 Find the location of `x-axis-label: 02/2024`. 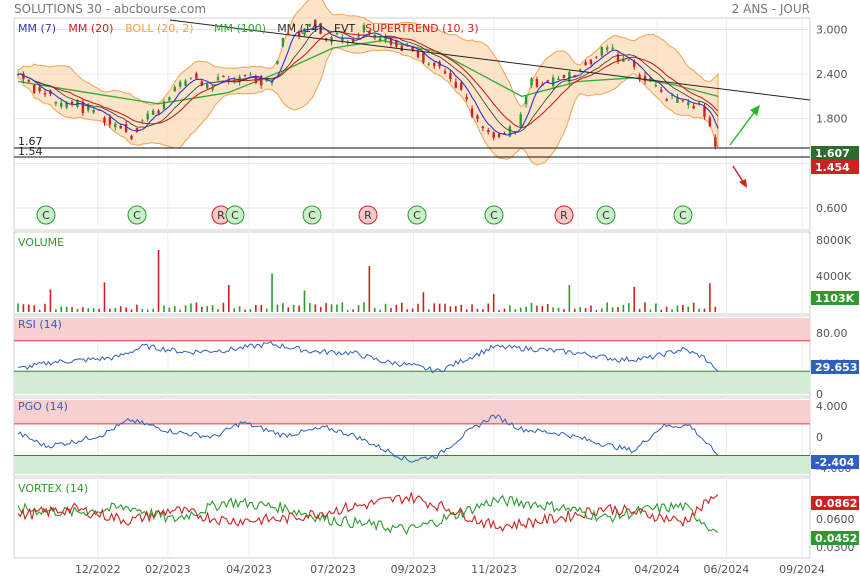

x-axis-label: 02/2024 is located at coordinates (578, 569).